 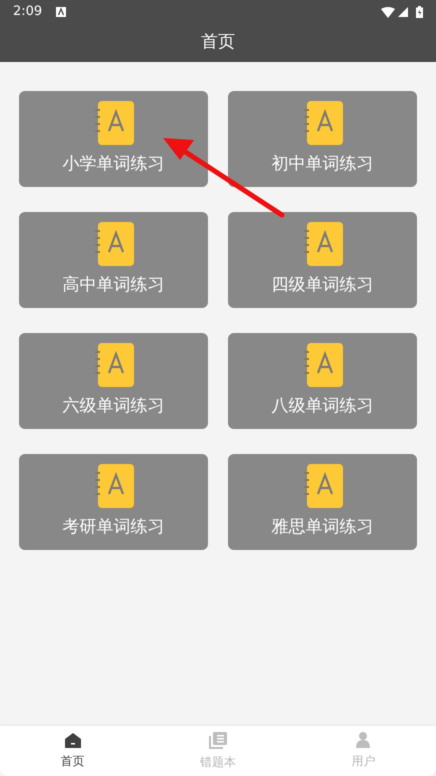 What do you see at coordinates (363, 740) in the screenshot?
I see `user-icon` at bounding box center [363, 740].